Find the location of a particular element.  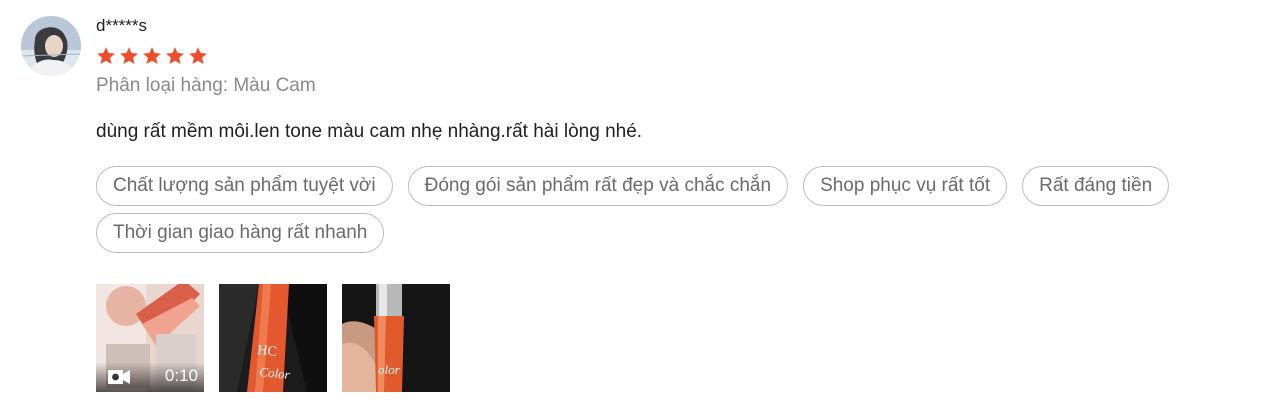

avatar is located at coordinates (51, 46).